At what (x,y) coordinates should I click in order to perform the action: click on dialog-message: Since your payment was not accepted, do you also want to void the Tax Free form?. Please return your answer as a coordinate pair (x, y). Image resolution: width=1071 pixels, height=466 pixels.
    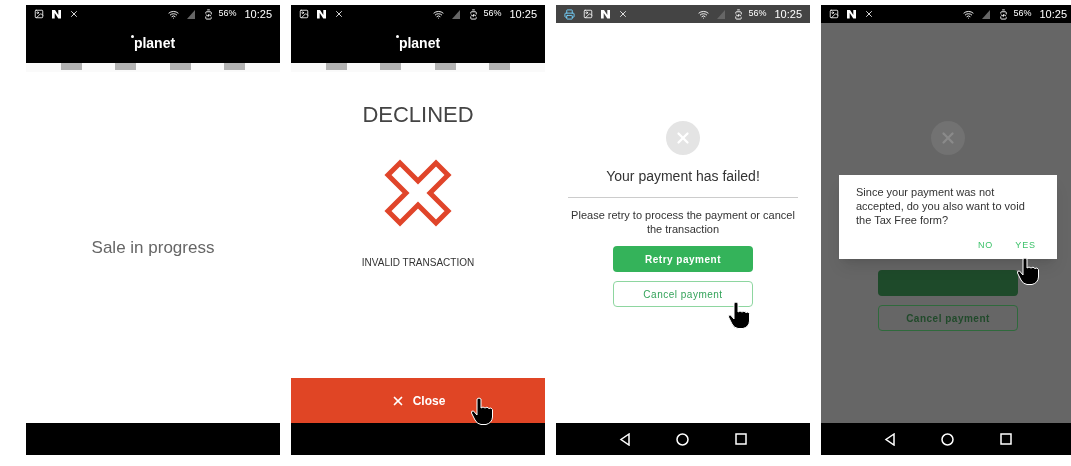
    Looking at the image, I should click on (941, 206).